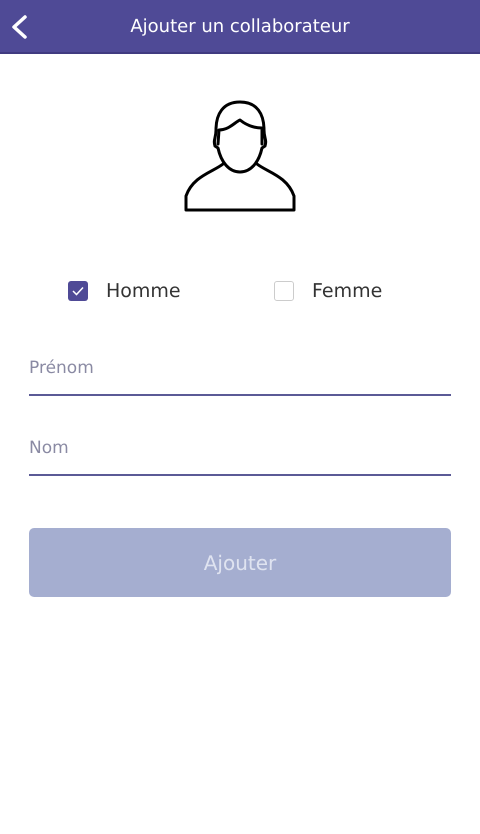 The width and height of the screenshot is (480, 834). What do you see at coordinates (240, 26) in the screenshot?
I see `page-title: Ajouter un collaborateur` at bounding box center [240, 26].